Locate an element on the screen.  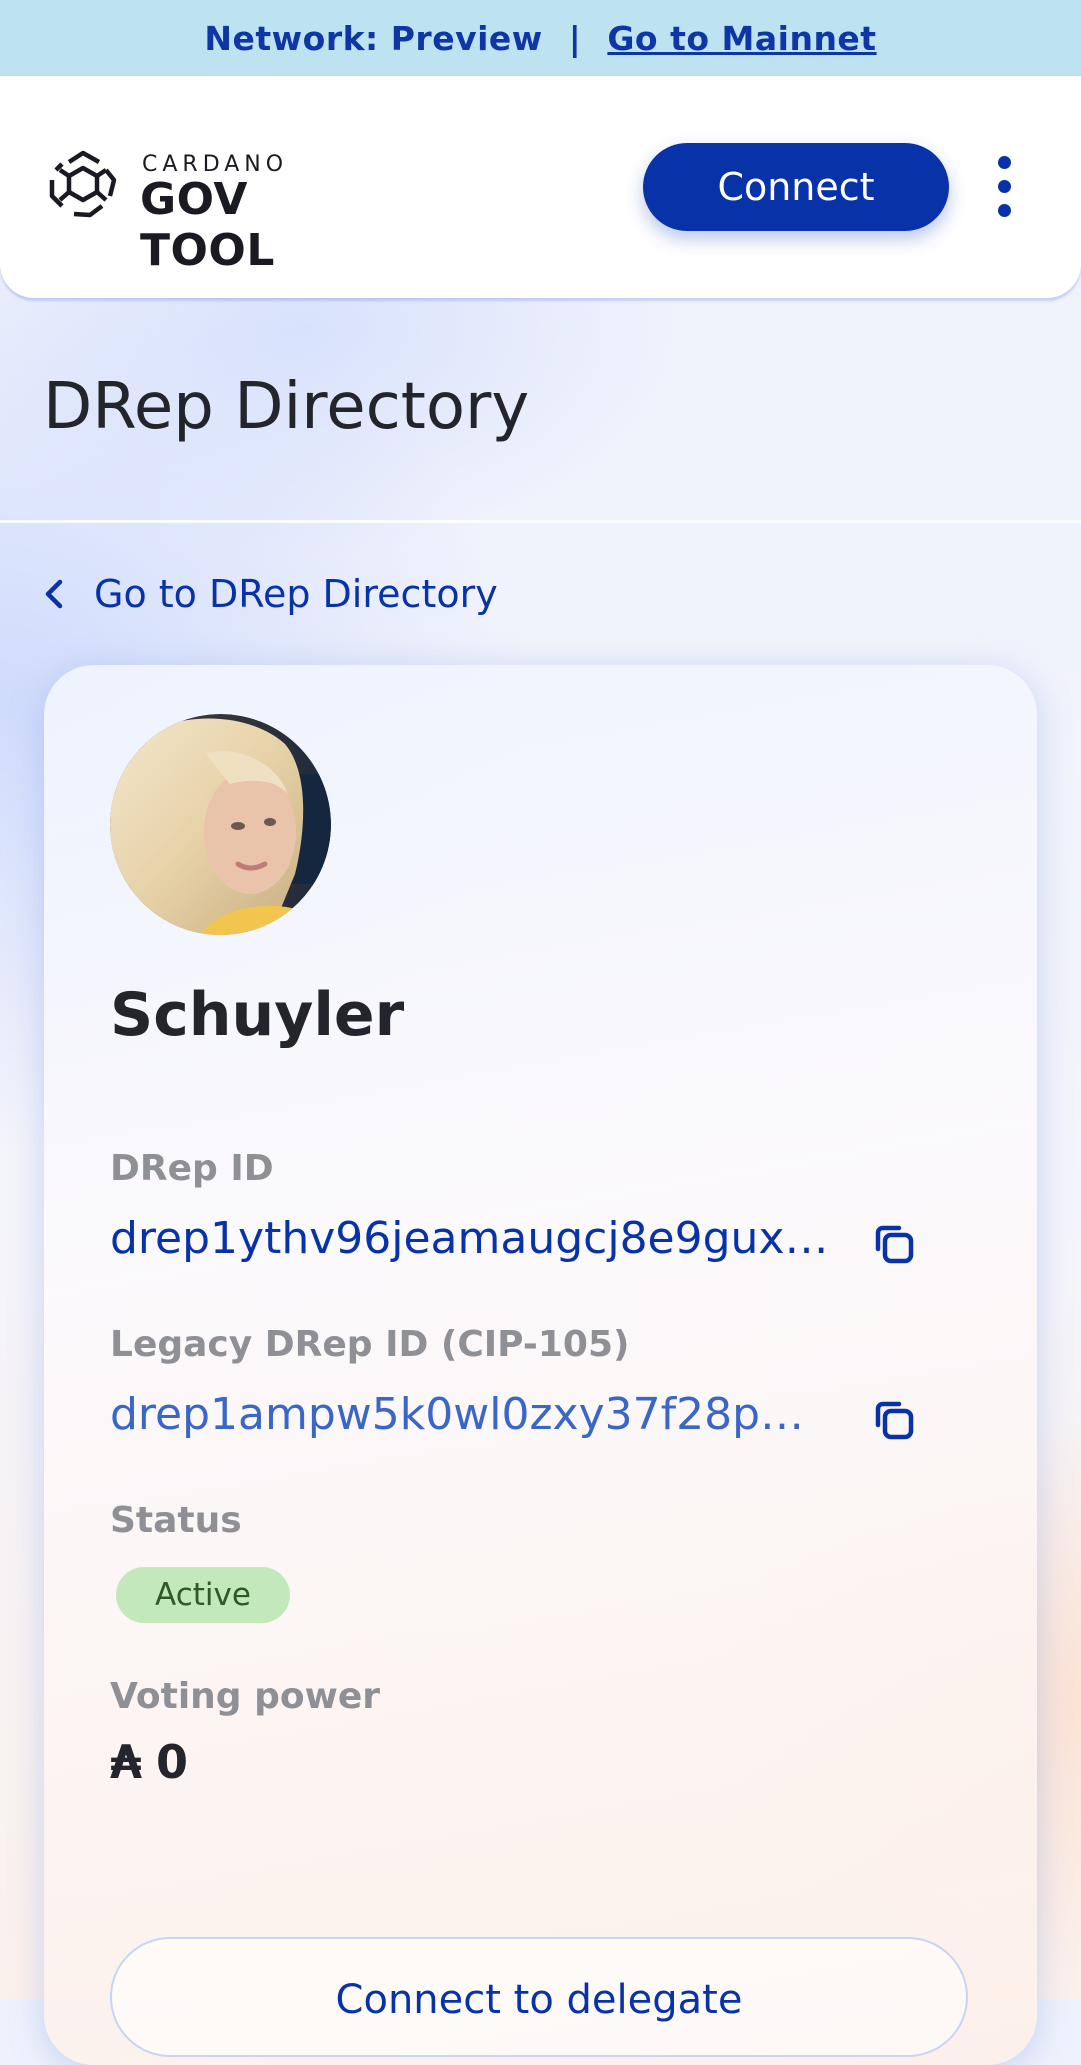
voting-power-amount: 0 is located at coordinates (172, 1762).